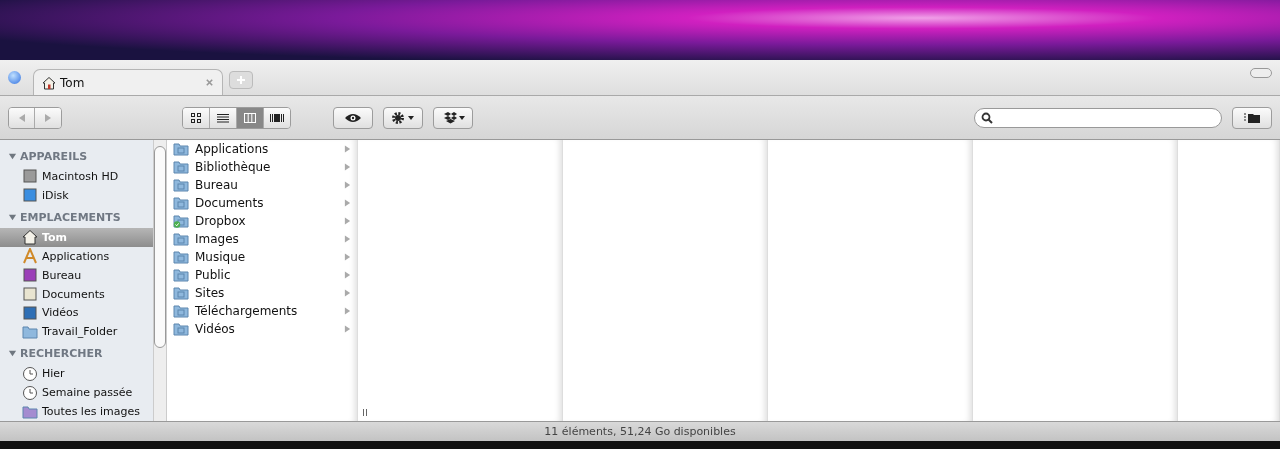 This screenshot has height=449, width=1280. I want to click on sidebar-item: Semaine passée, so click(76, 393).